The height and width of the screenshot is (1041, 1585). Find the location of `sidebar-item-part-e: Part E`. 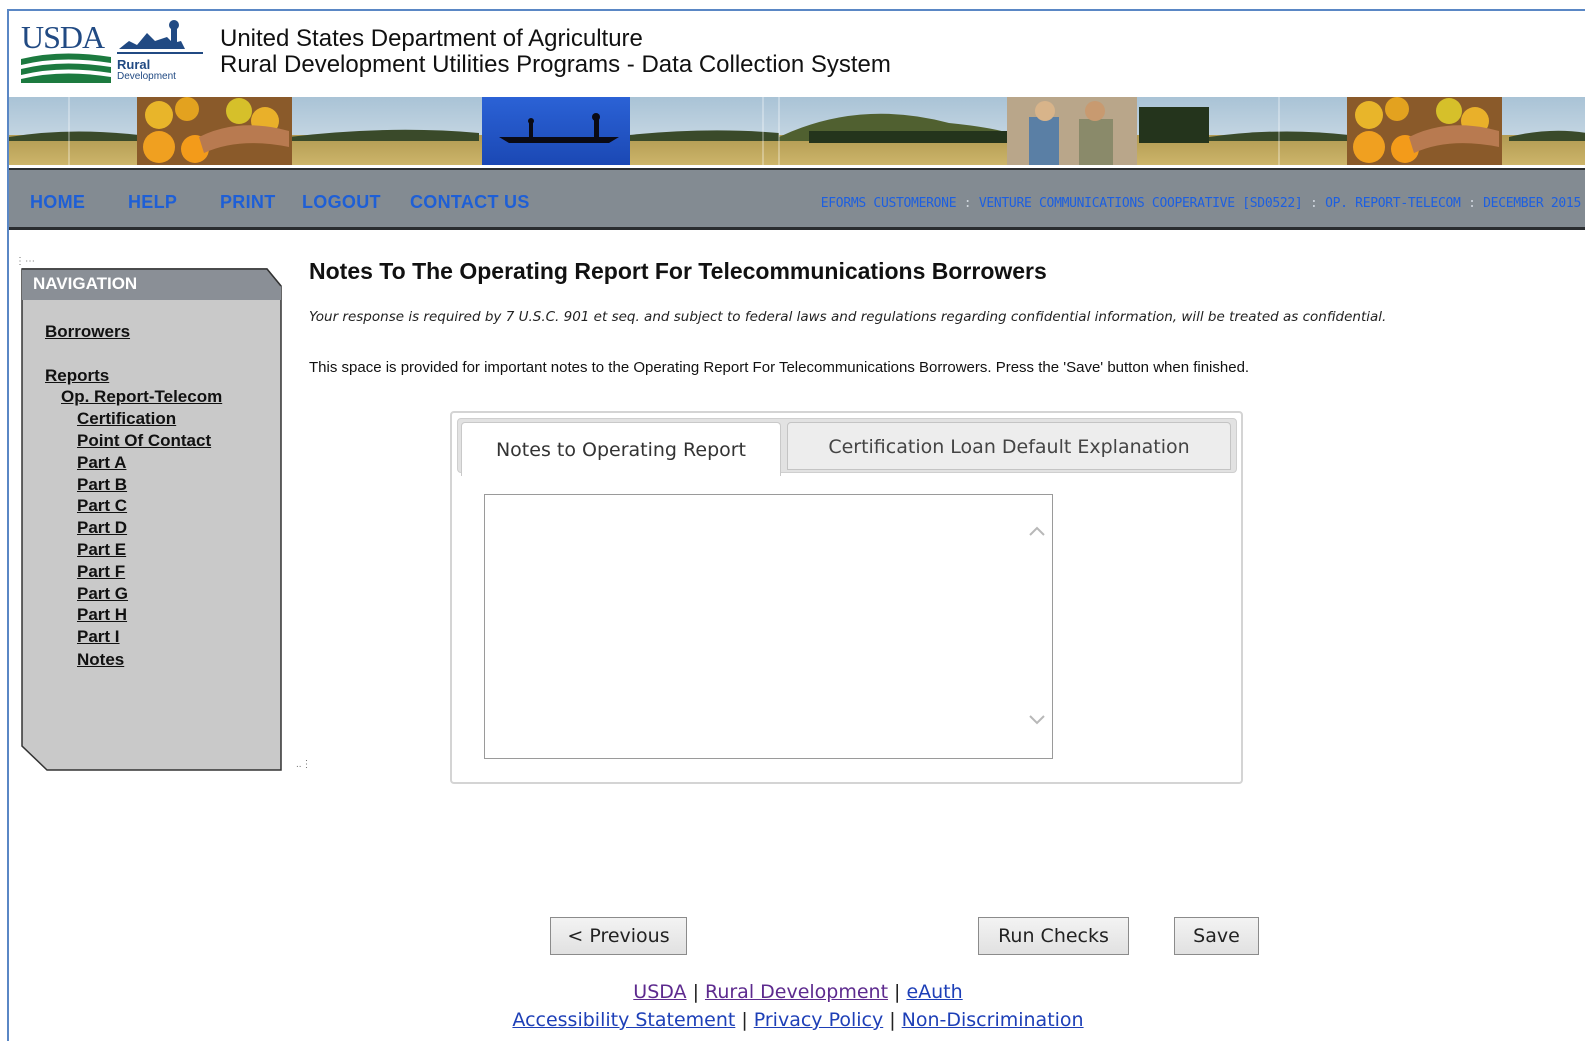

sidebar-item-part-e: Part E is located at coordinates (101, 550).